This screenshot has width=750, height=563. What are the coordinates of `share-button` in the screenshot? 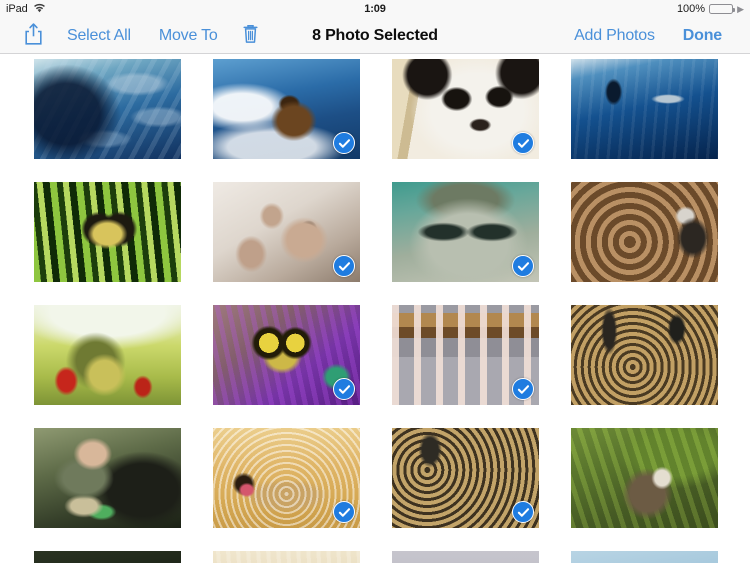 It's located at (33, 35).